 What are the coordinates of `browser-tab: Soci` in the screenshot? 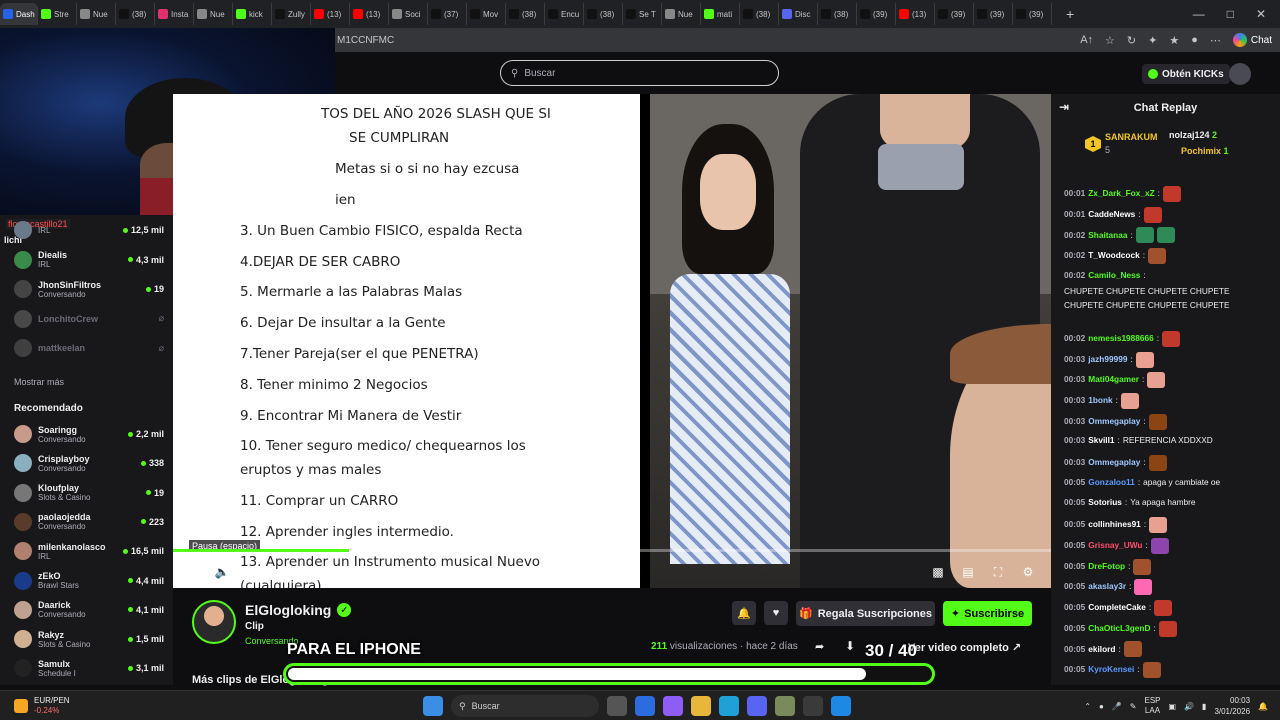 It's located at (408, 14).